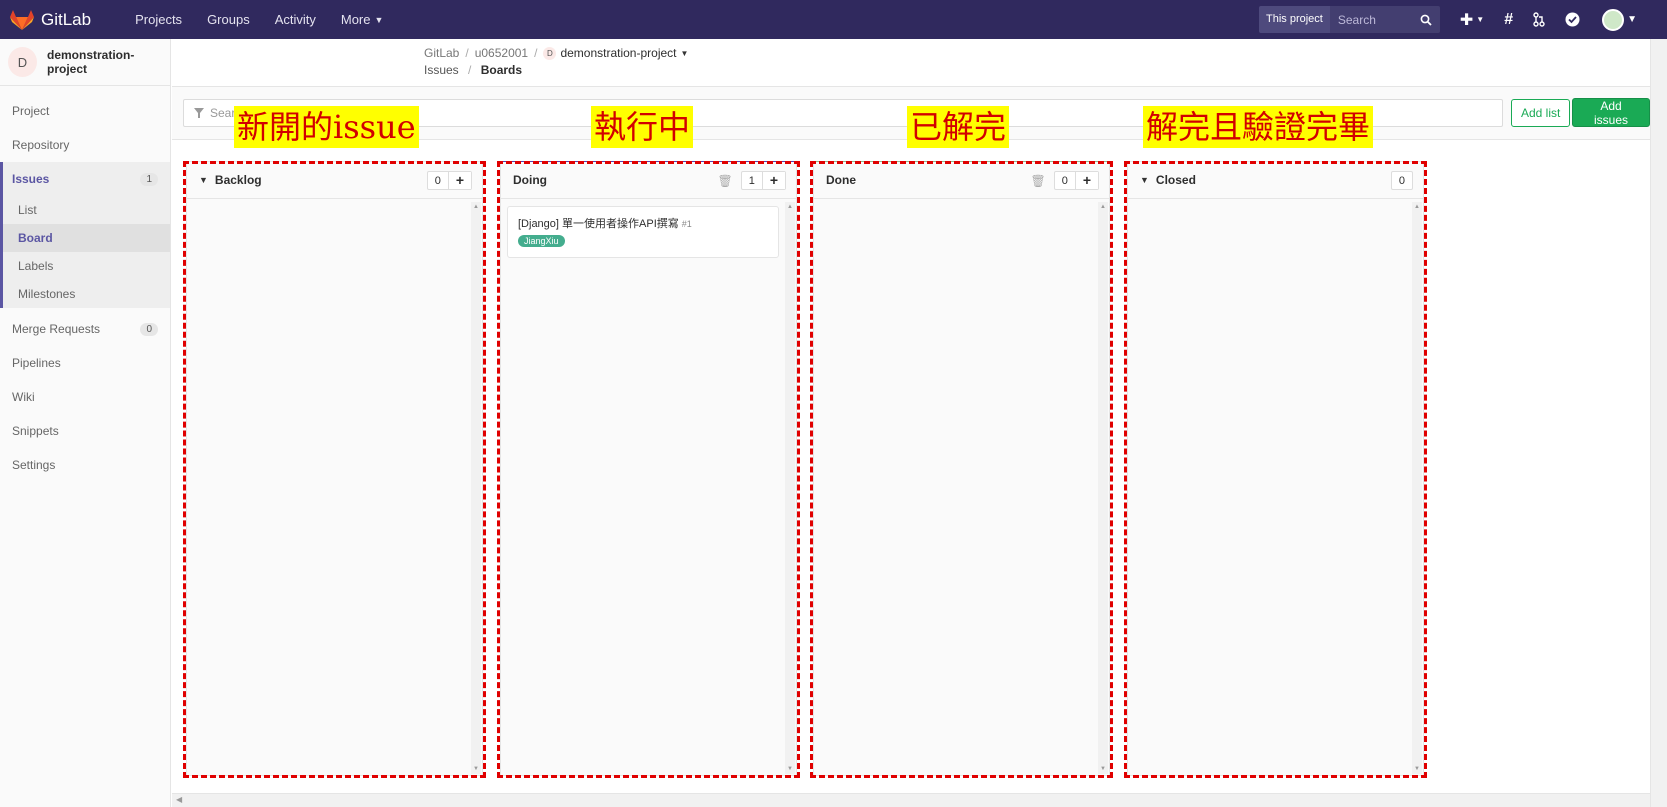  Describe the element at coordinates (31, 179) in the screenshot. I see `sidebar-item-label: Issues` at that location.